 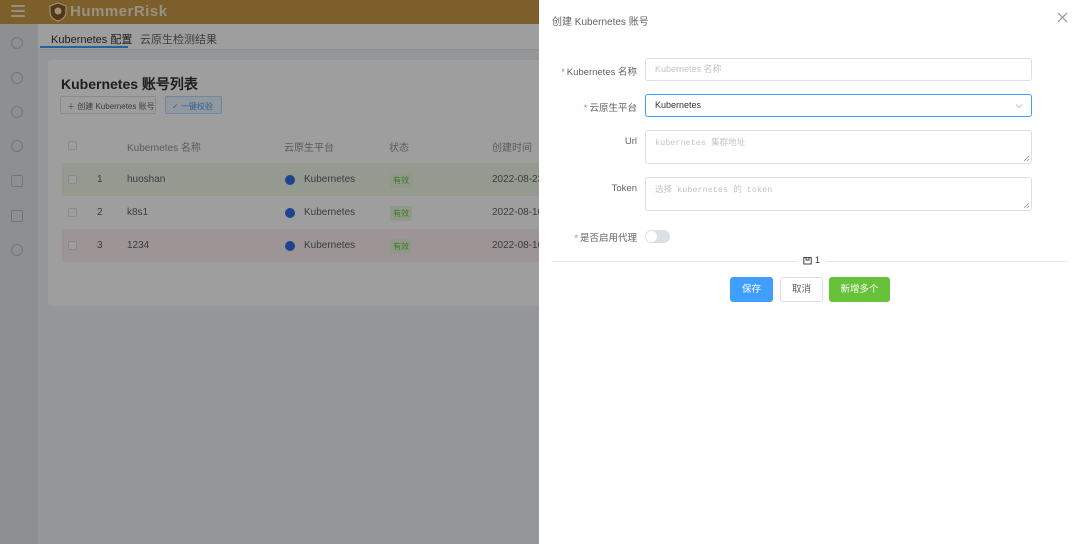 What do you see at coordinates (688, 69) in the screenshot?
I see `name-placeholder: Kubernetes 名称` at bounding box center [688, 69].